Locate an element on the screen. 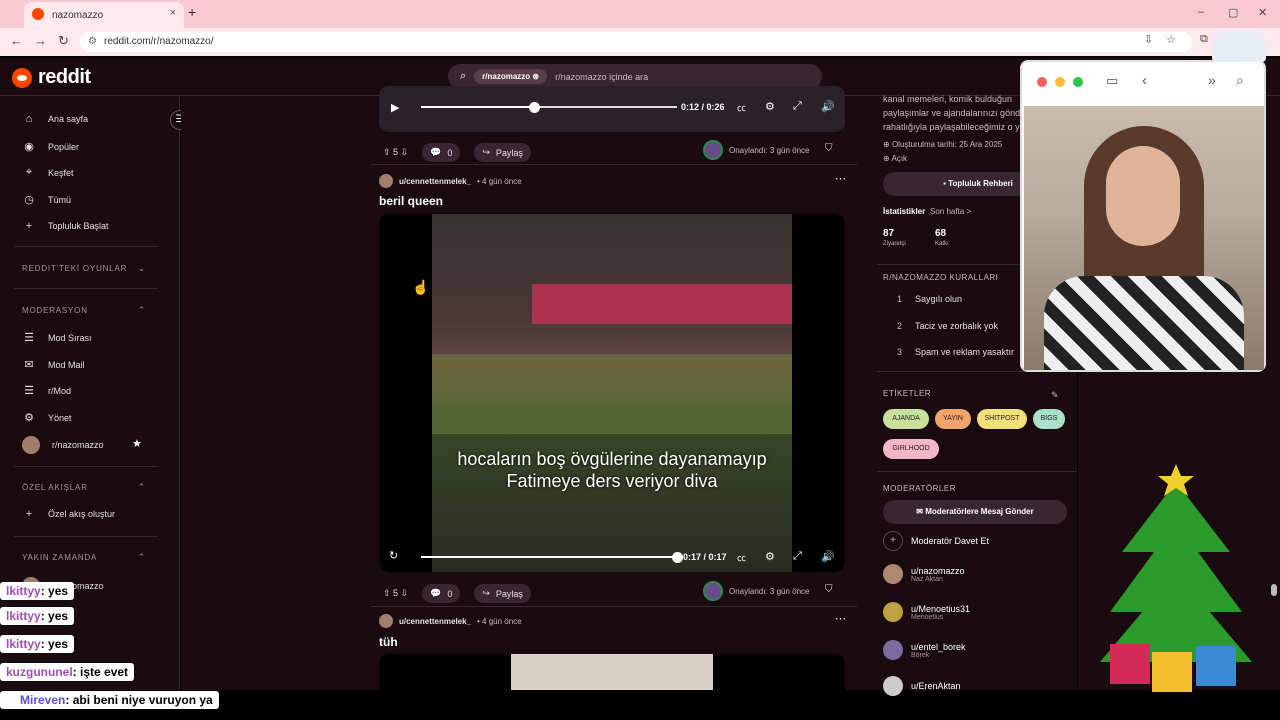 The height and width of the screenshot is (720, 1280). invite-moderator-button: + Moderatör Davet Et is located at coordinates (936, 541).